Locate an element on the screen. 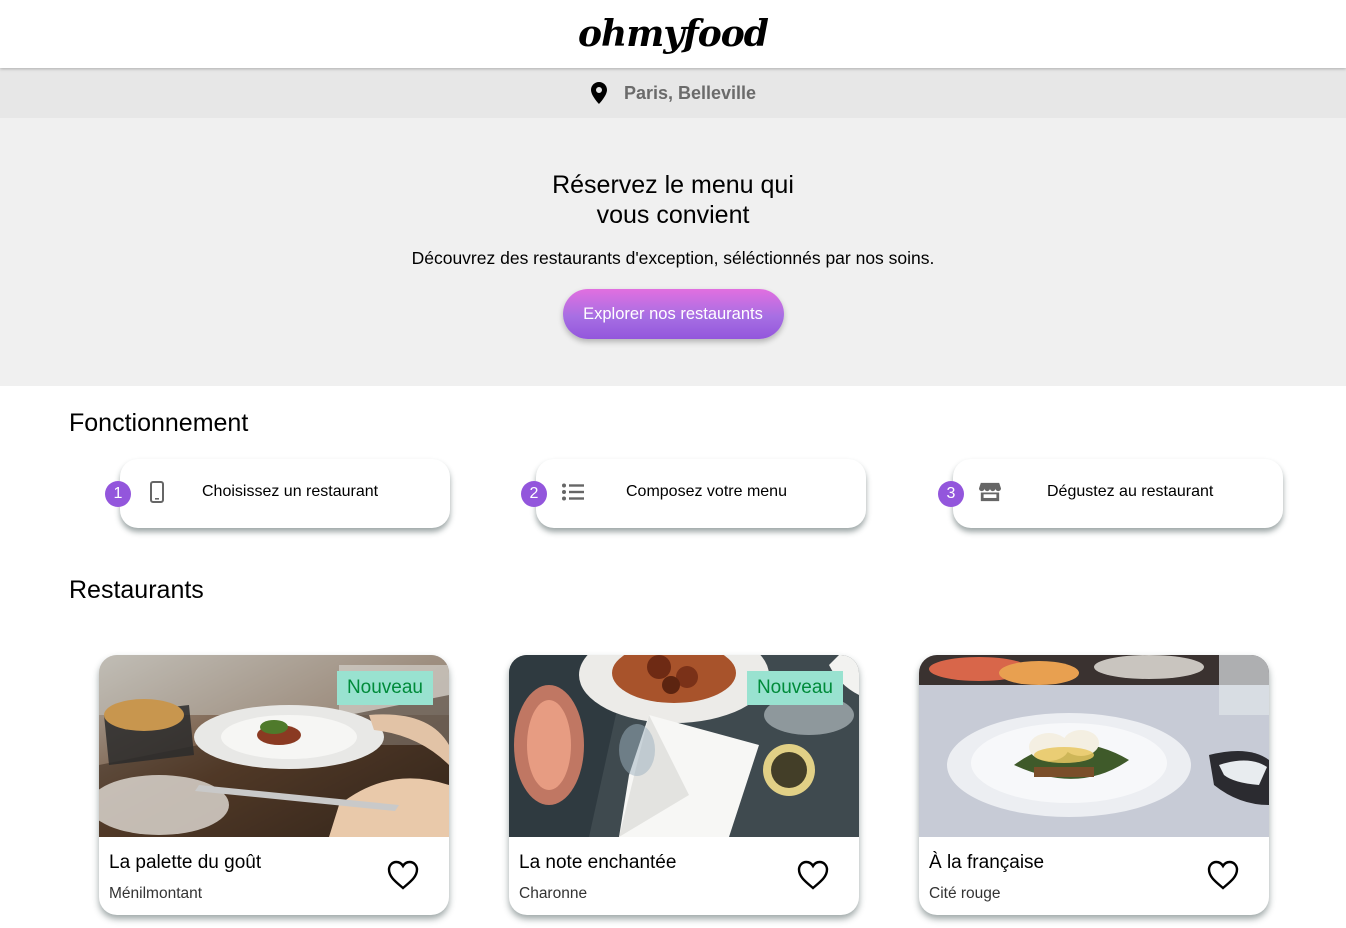  location-text: Paris, Belleville is located at coordinates (690, 92).